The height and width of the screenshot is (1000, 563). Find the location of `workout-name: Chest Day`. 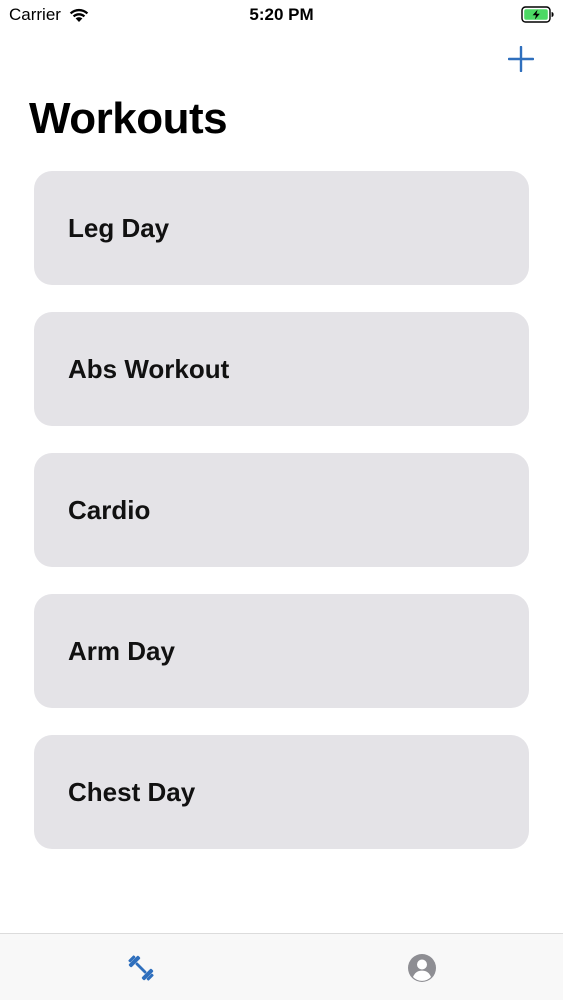

workout-name: Chest Day is located at coordinates (132, 791).